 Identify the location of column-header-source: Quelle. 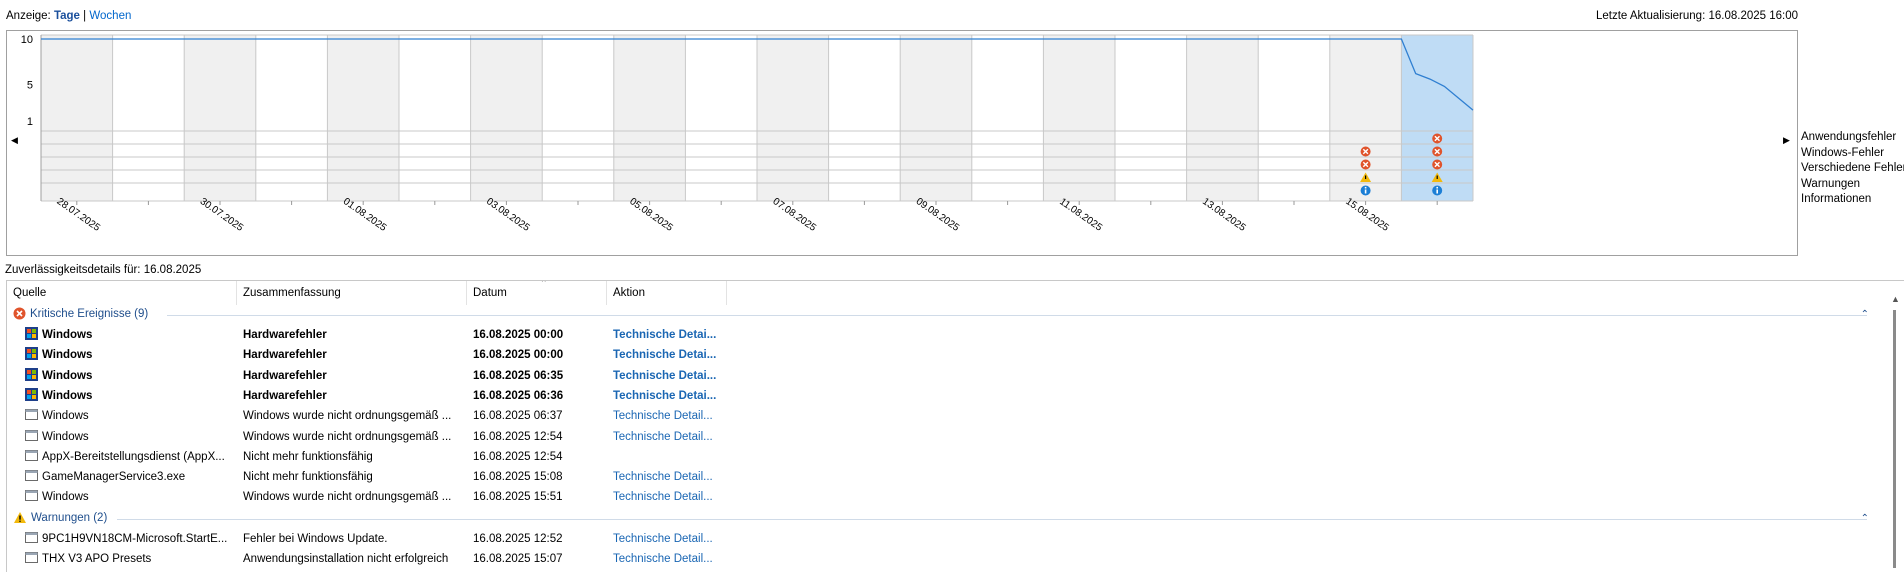
(122, 293).